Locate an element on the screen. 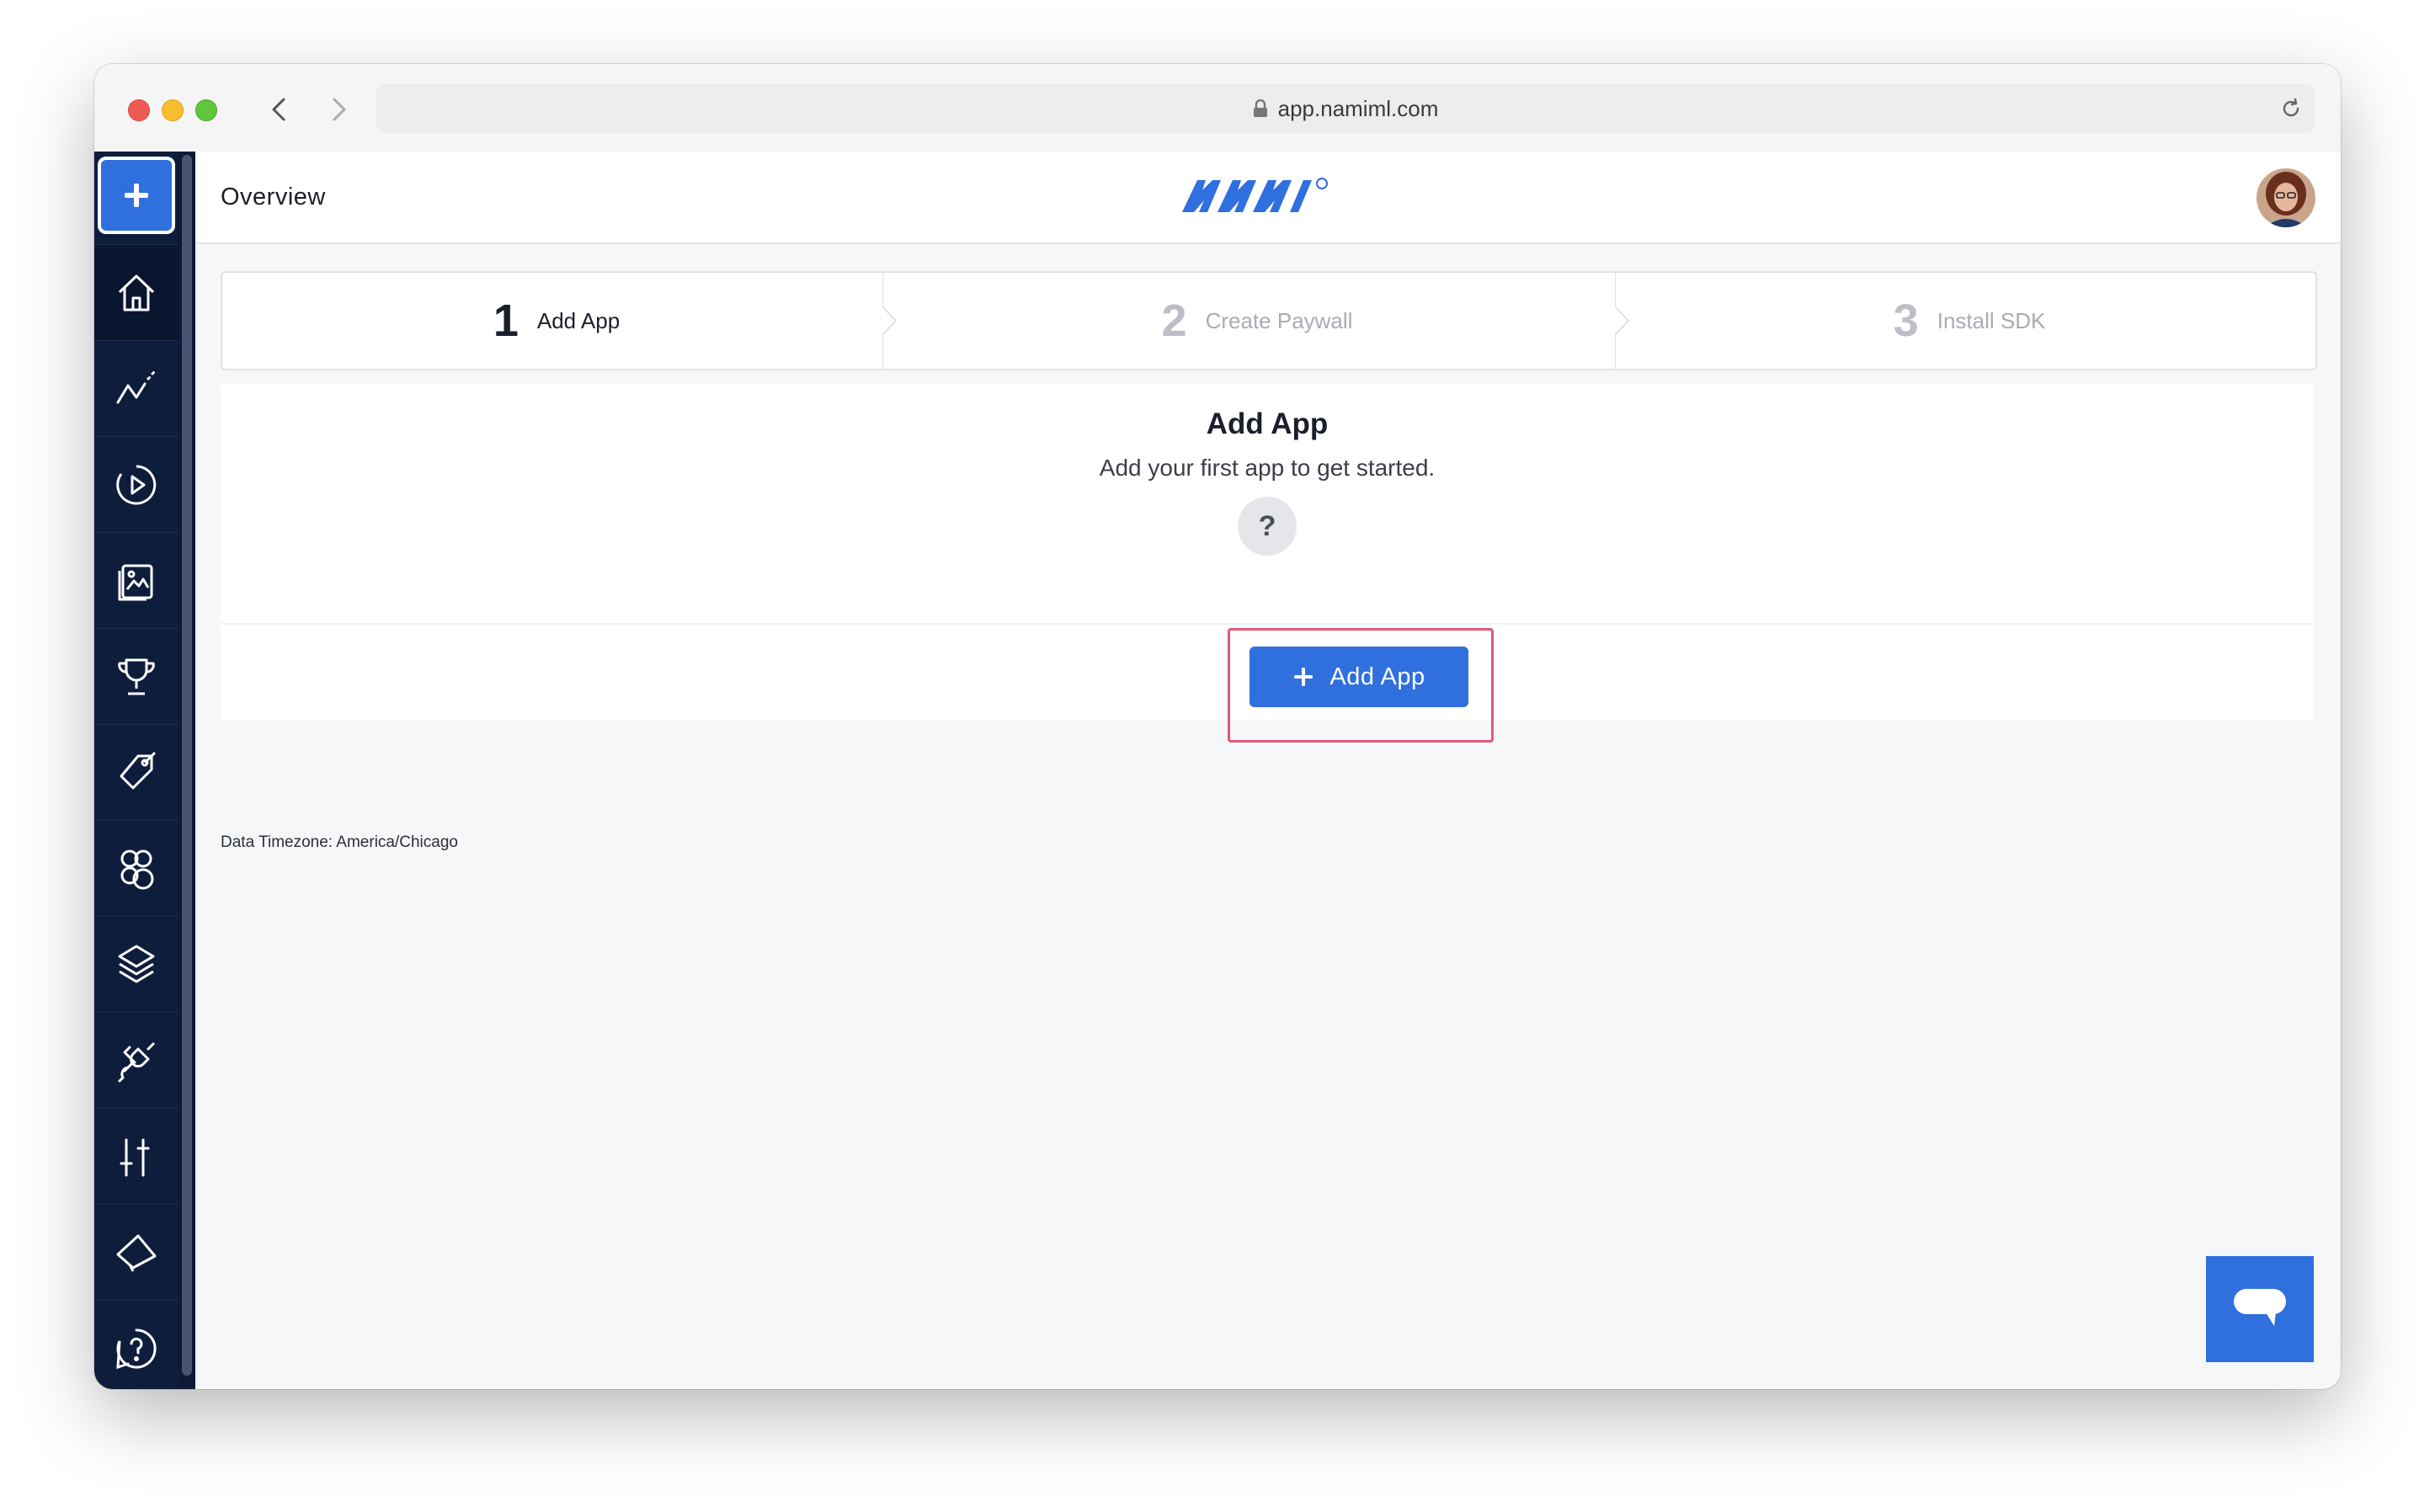 The width and height of the screenshot is (2435, 1512). sidebar-item-analytics is located at coordinates (136, 388).